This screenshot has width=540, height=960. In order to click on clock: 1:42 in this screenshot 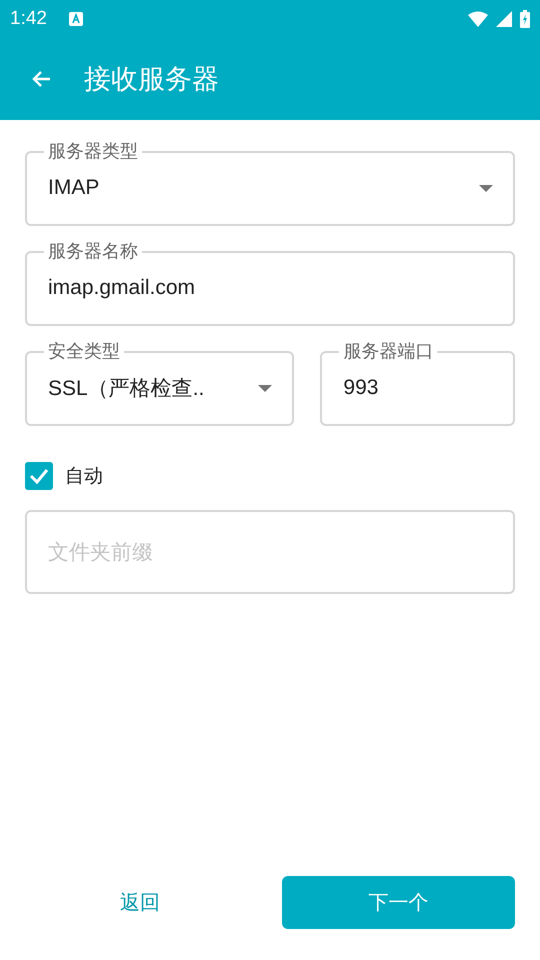, I will do `click(28, 19)`.